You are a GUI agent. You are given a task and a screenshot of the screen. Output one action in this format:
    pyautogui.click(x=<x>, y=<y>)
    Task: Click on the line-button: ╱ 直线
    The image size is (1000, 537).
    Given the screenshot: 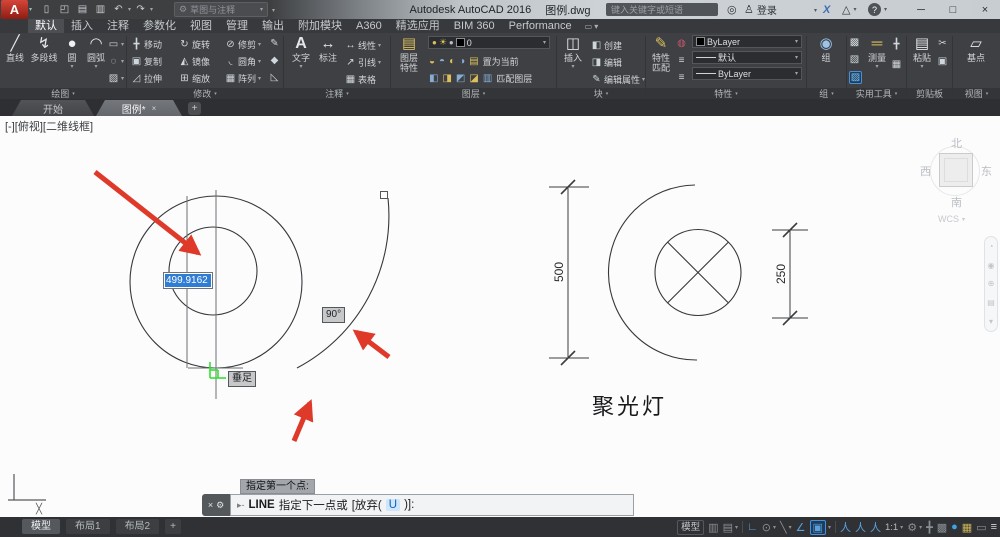 What is the action you would take?
    pyautogui.click(x=15, y=49)
    